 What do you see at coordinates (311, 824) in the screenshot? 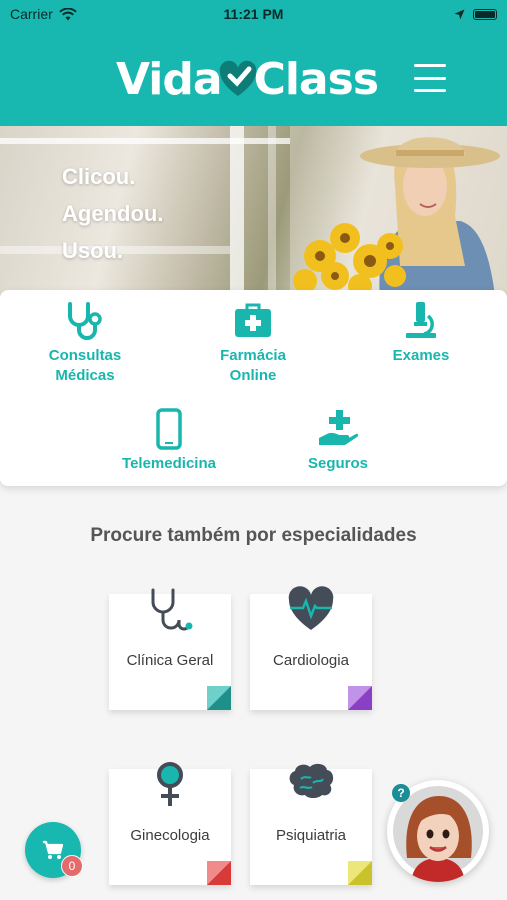
I see `specialty-card-psiquiatria: Psiquiatria` at bounding box center [311, 824].